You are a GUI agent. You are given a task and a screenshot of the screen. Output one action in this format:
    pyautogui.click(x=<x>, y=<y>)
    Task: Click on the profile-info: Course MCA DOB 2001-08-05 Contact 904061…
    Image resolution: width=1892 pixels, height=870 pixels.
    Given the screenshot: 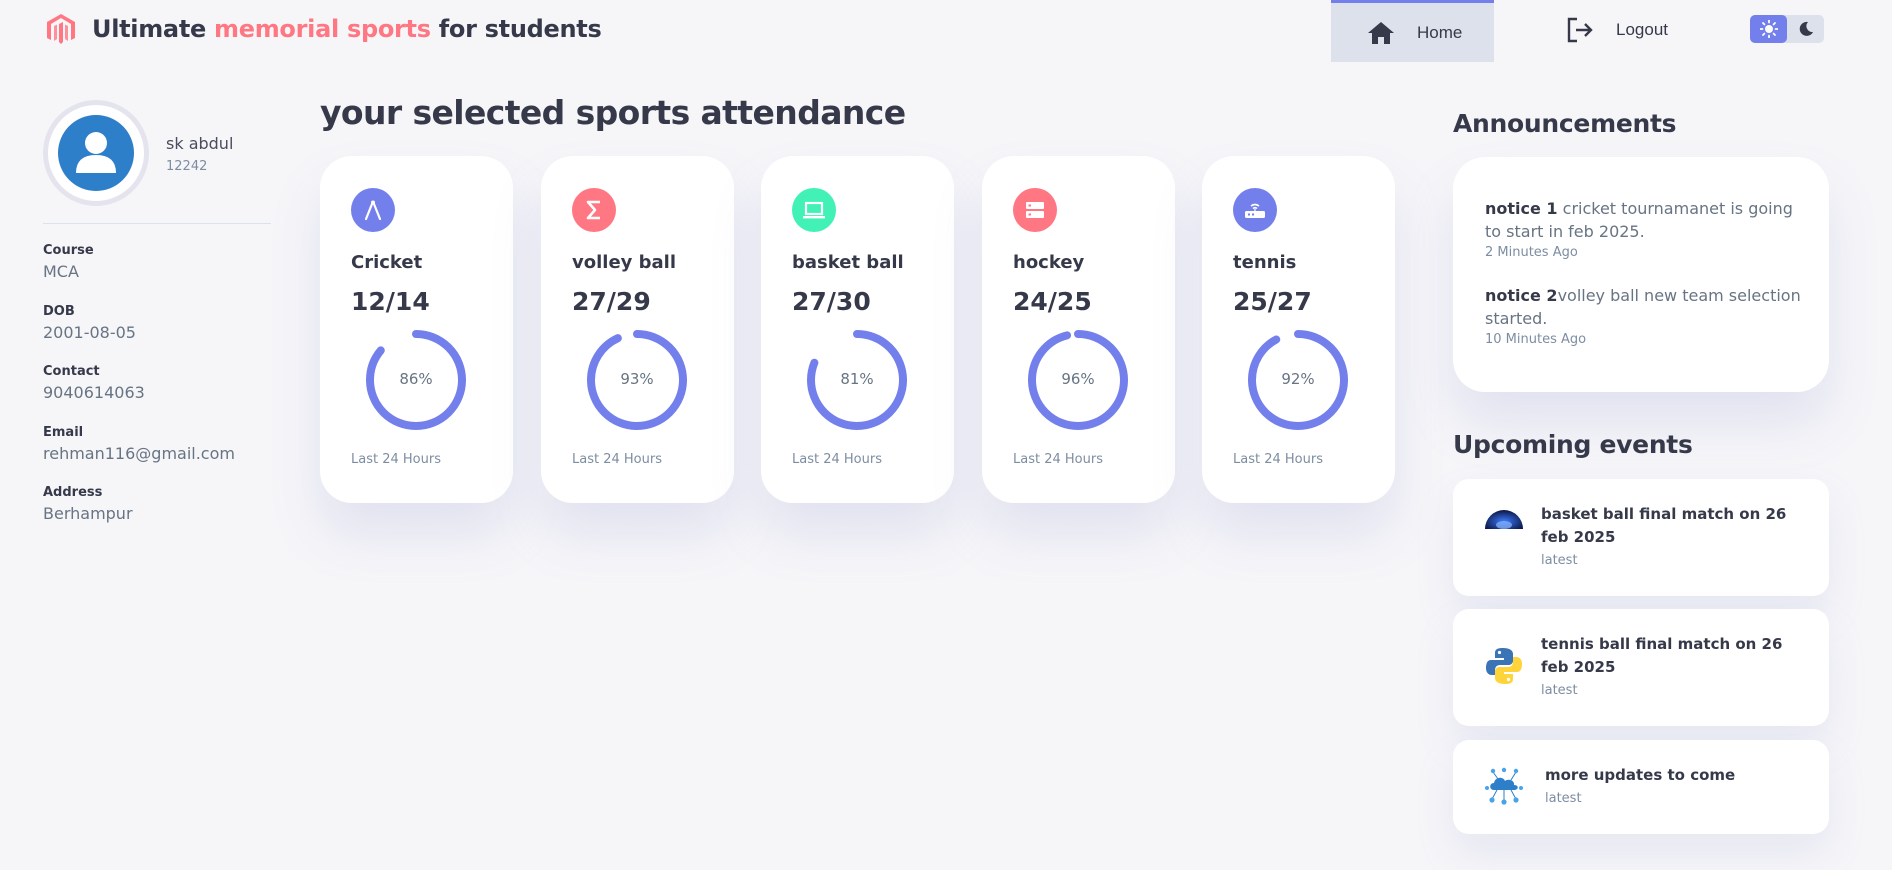 What is the action you would take?
    pyautogui.click(x=139, y=394)
    